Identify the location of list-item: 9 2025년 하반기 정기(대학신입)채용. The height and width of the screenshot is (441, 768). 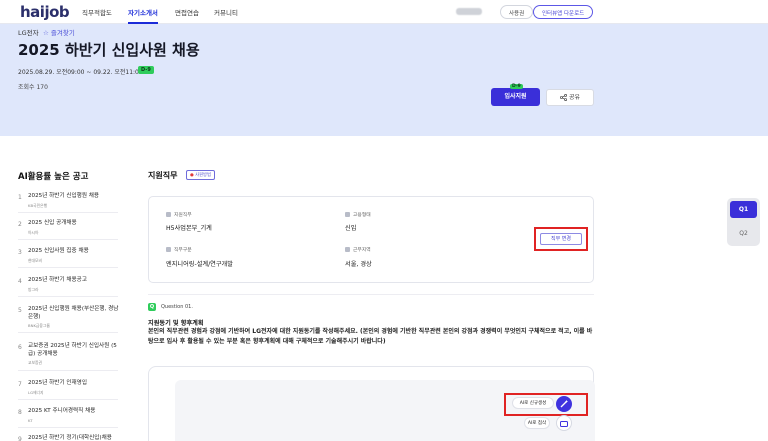
(68, 437).